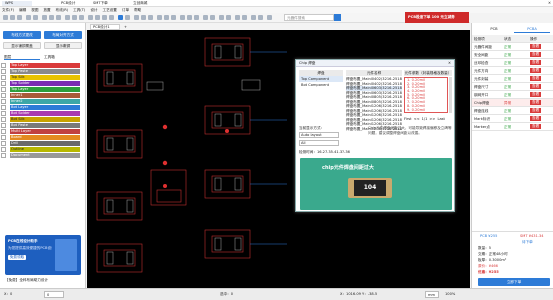 This screenshot has height=300, width=553. I want to click on select-icon, so click(120, 17).